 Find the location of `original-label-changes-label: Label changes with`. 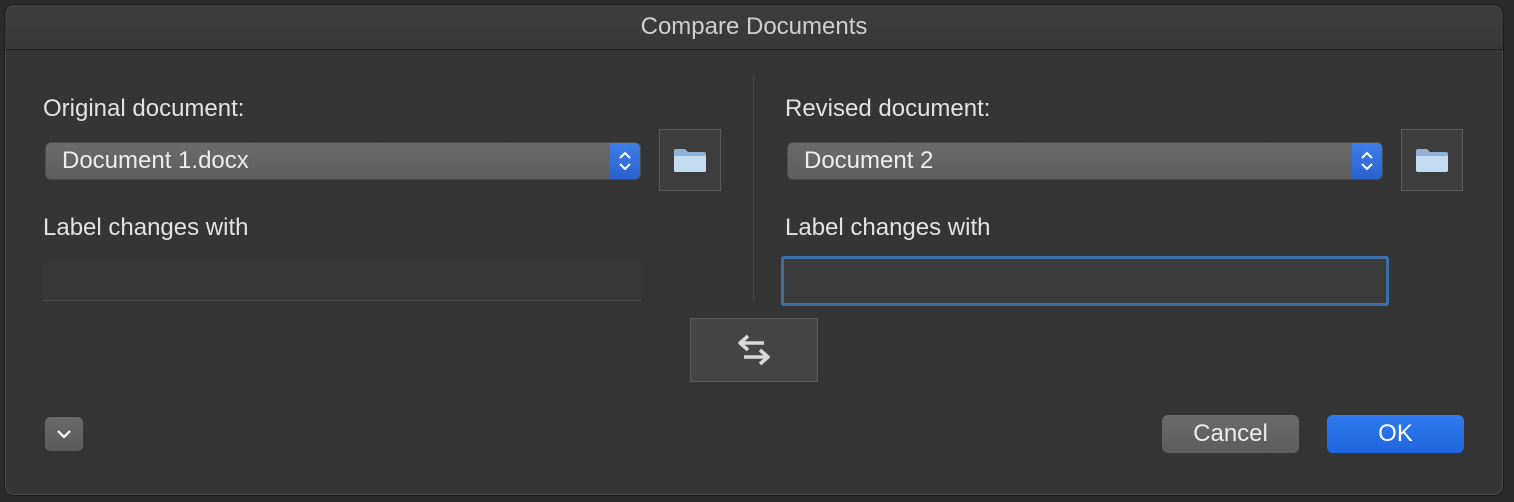

original-label-changes-label: Label changes with is located at coordinates (146, 227).